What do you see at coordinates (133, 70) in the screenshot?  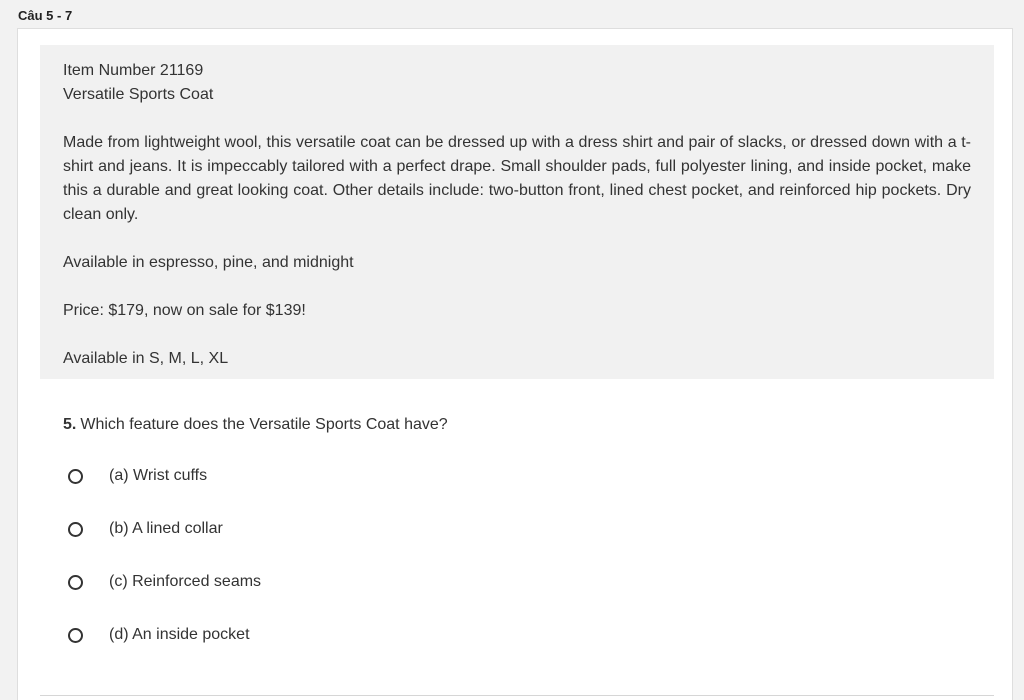 I see `item-number: Item Number 21169` at bounding box center [133, 70].